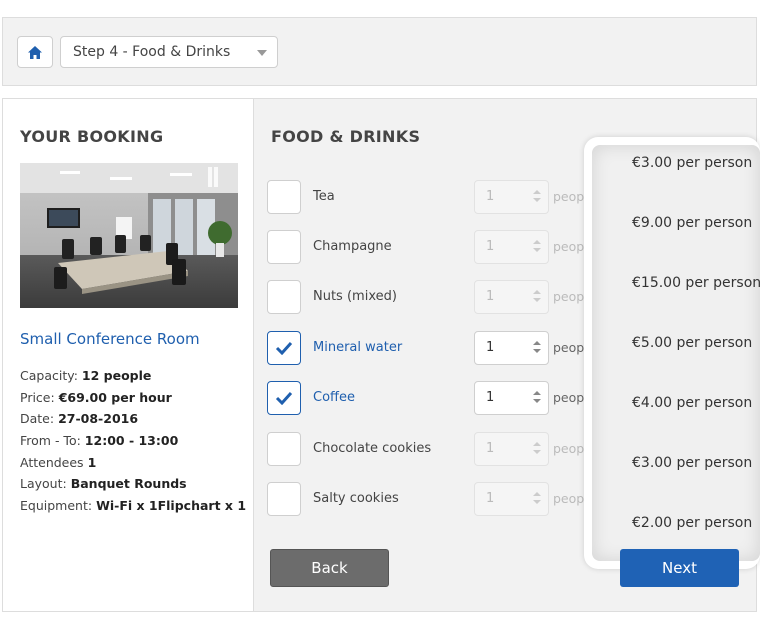 This screenshot has height=640, width=760. I want to click on food-item-row: Chocolate cookies 1 people, so click(432, 449).